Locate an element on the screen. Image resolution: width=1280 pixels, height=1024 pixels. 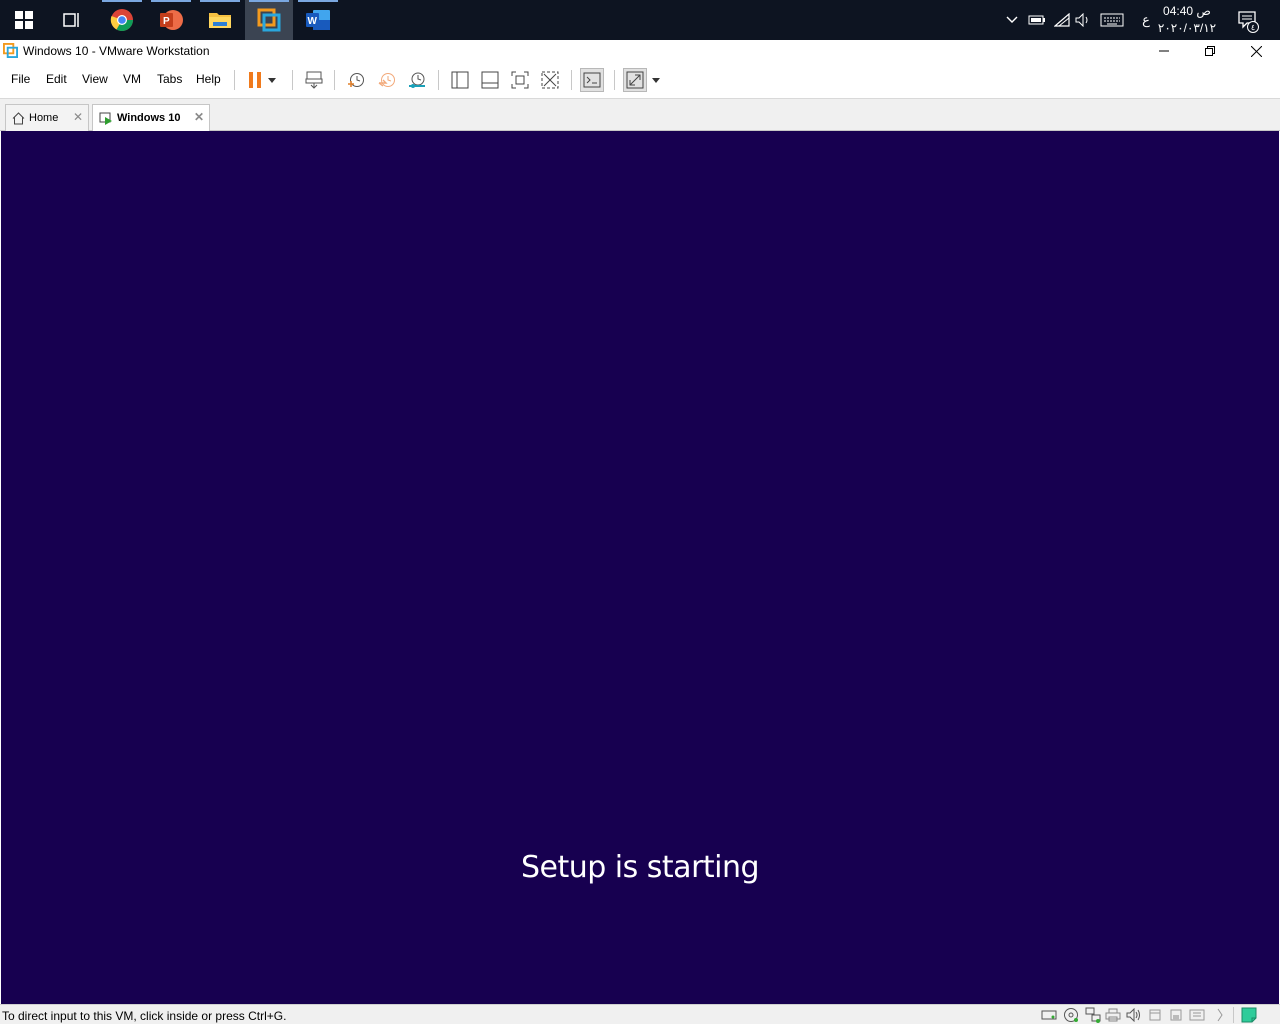
send-ctrl-alt-del-button is located at coordinates (314, 80).